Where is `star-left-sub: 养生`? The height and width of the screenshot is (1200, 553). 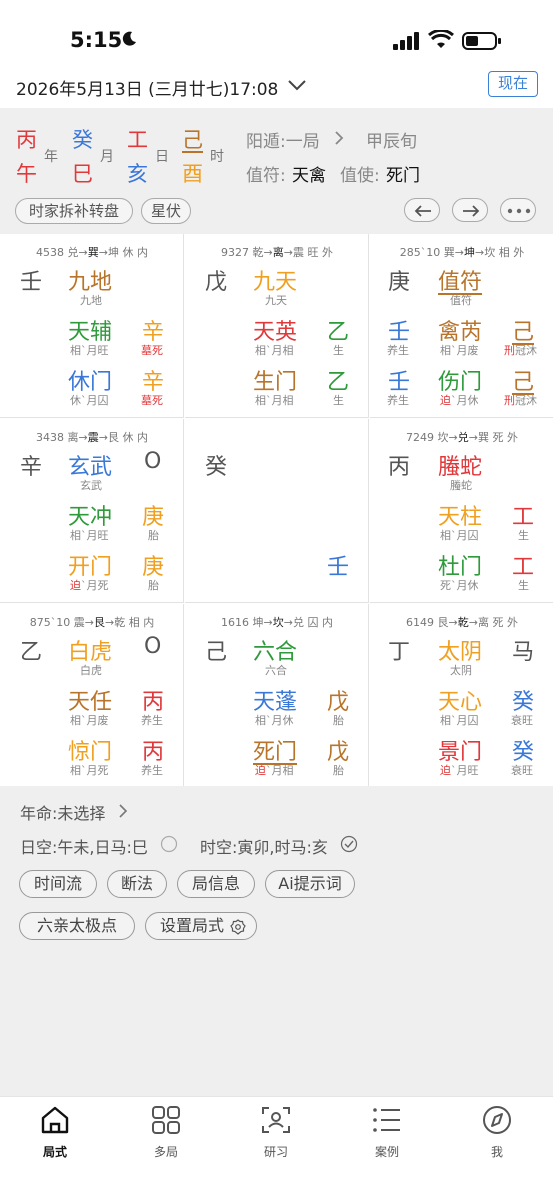 star-left-sub: 养生 is located at coordinates (398, 350).